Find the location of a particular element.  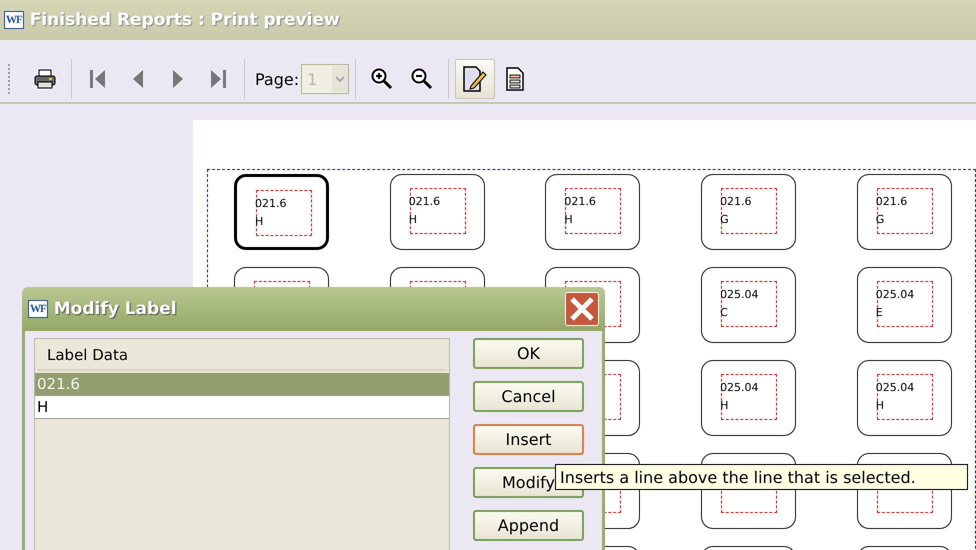

previous-page-icon is located at coordinates (138, 79).